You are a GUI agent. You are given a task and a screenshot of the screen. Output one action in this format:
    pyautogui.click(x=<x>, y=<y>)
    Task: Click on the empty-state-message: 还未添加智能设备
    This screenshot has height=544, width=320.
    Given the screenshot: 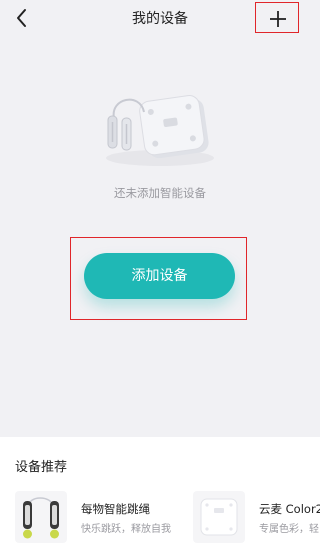 What is the action you would take?
    pyautogui.click(x=160, y=193)
    